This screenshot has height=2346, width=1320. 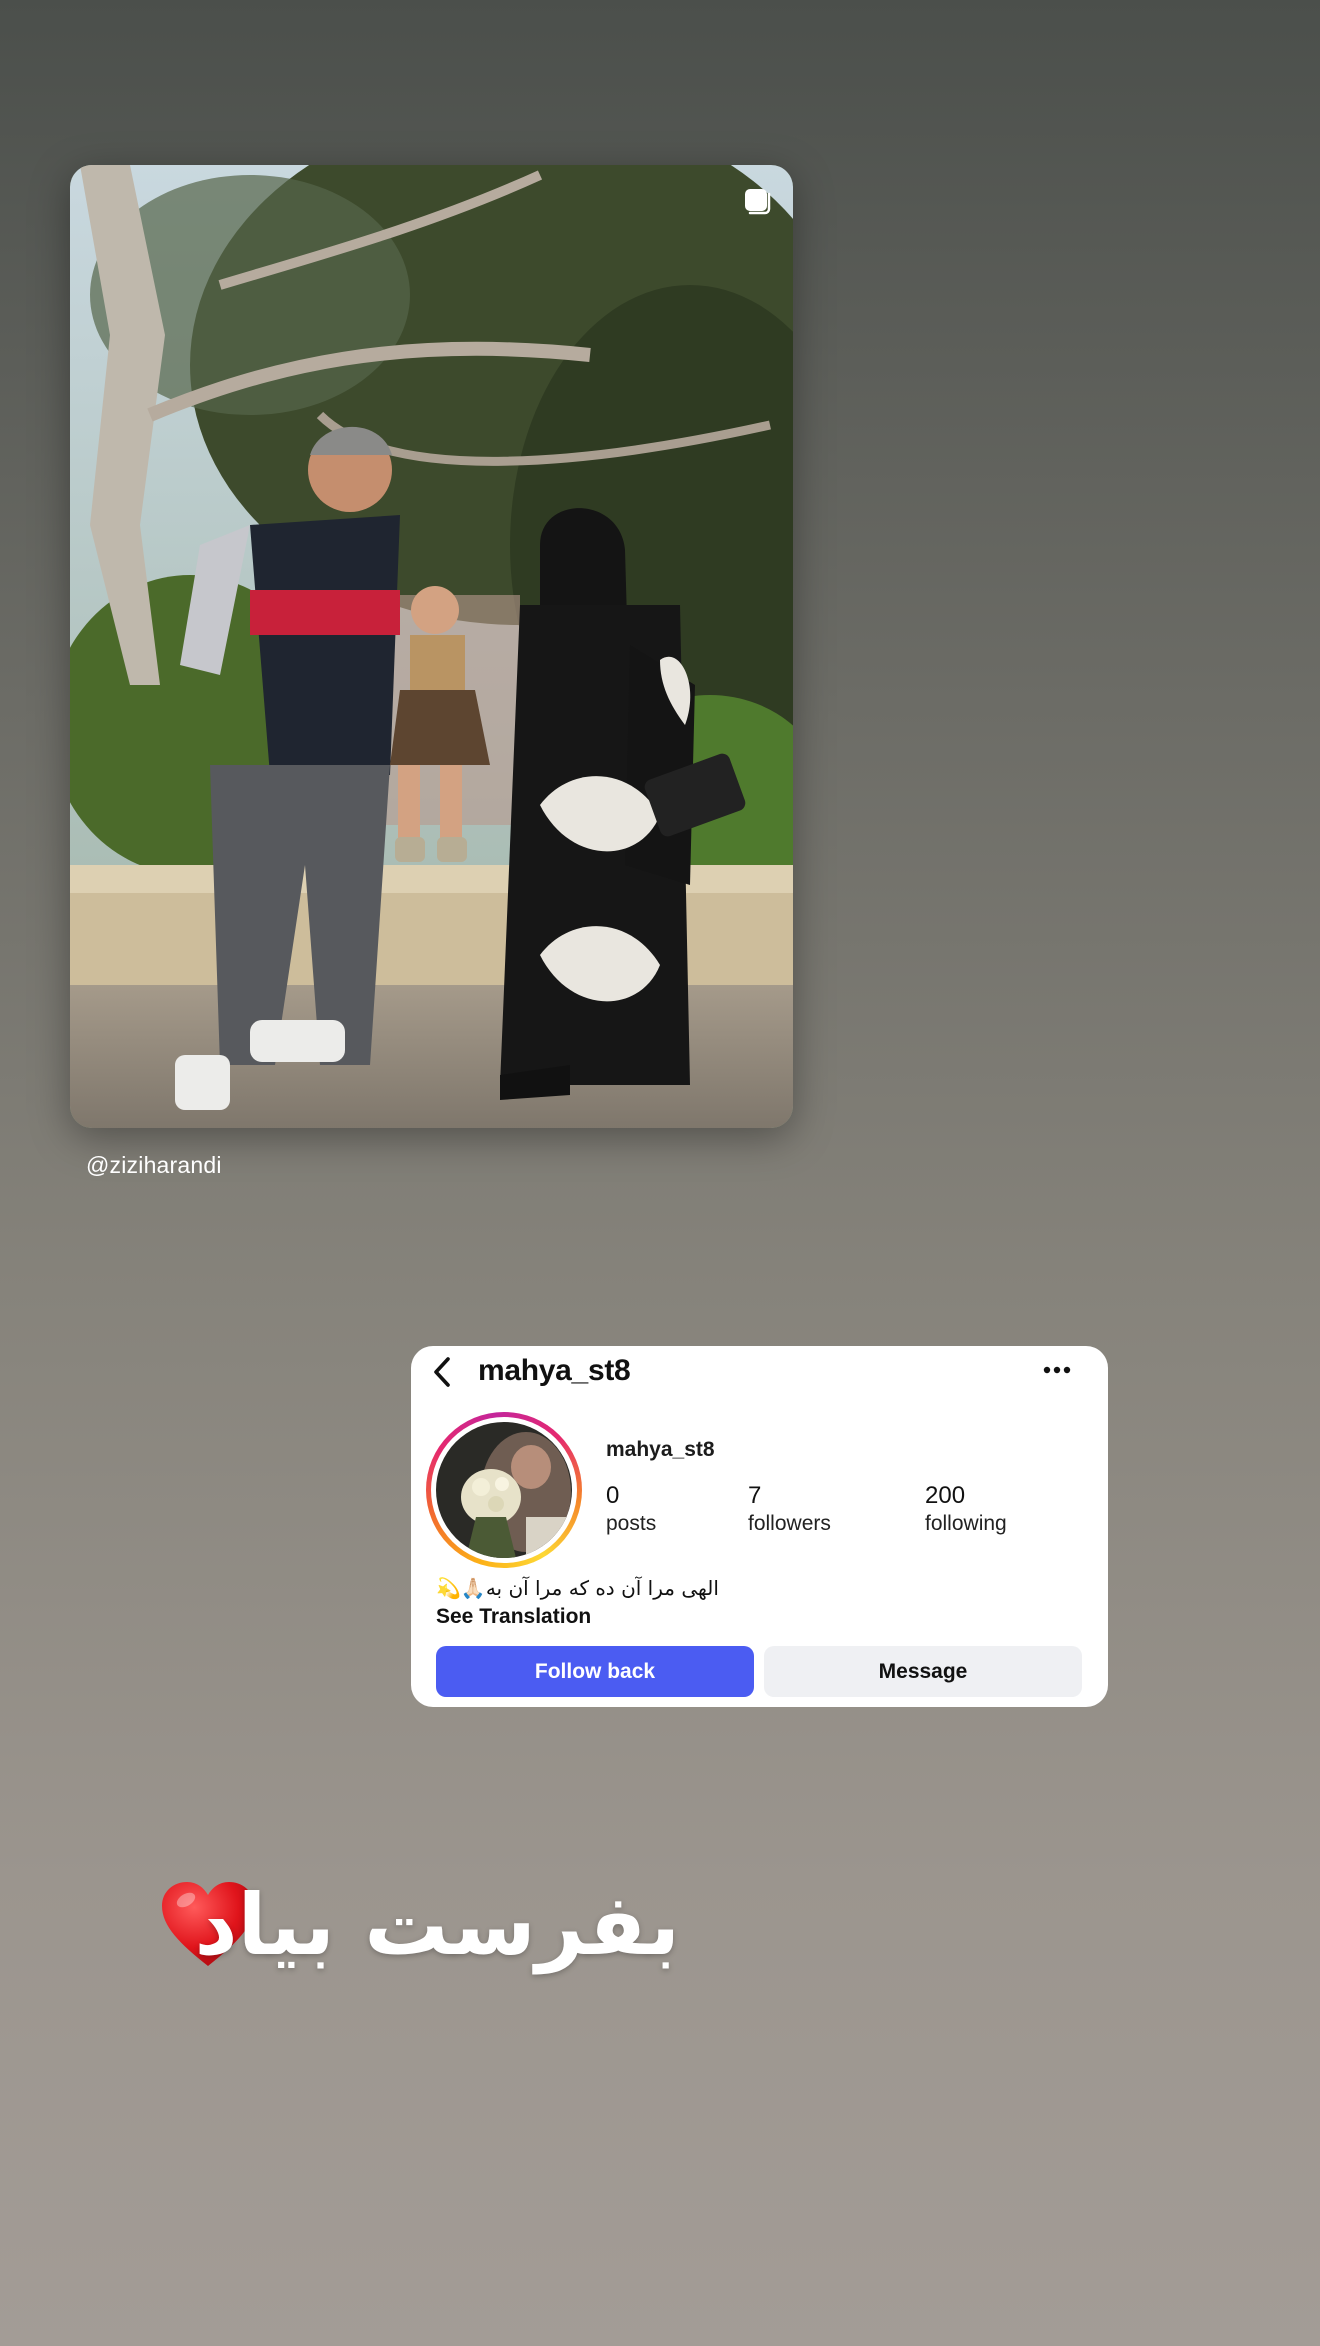 I want to click on caption-text: بفرست بیاد, so click(x=437, y=1925).